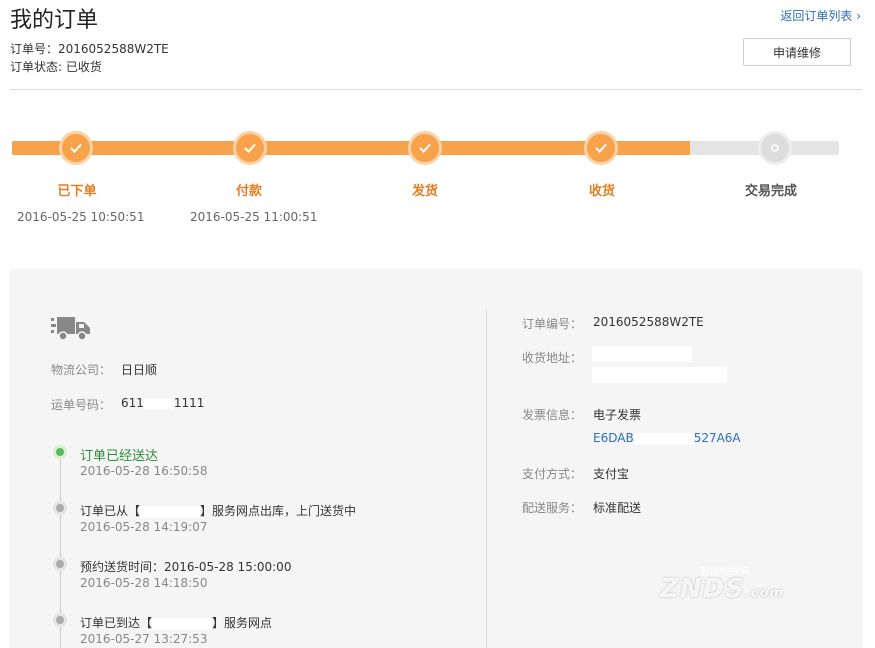  What do you see at coordinates (144, 471) in the screenshot?
I see `timeline-event-time: 2016-05-28 16:50:58` at bounding box center [144, 471].